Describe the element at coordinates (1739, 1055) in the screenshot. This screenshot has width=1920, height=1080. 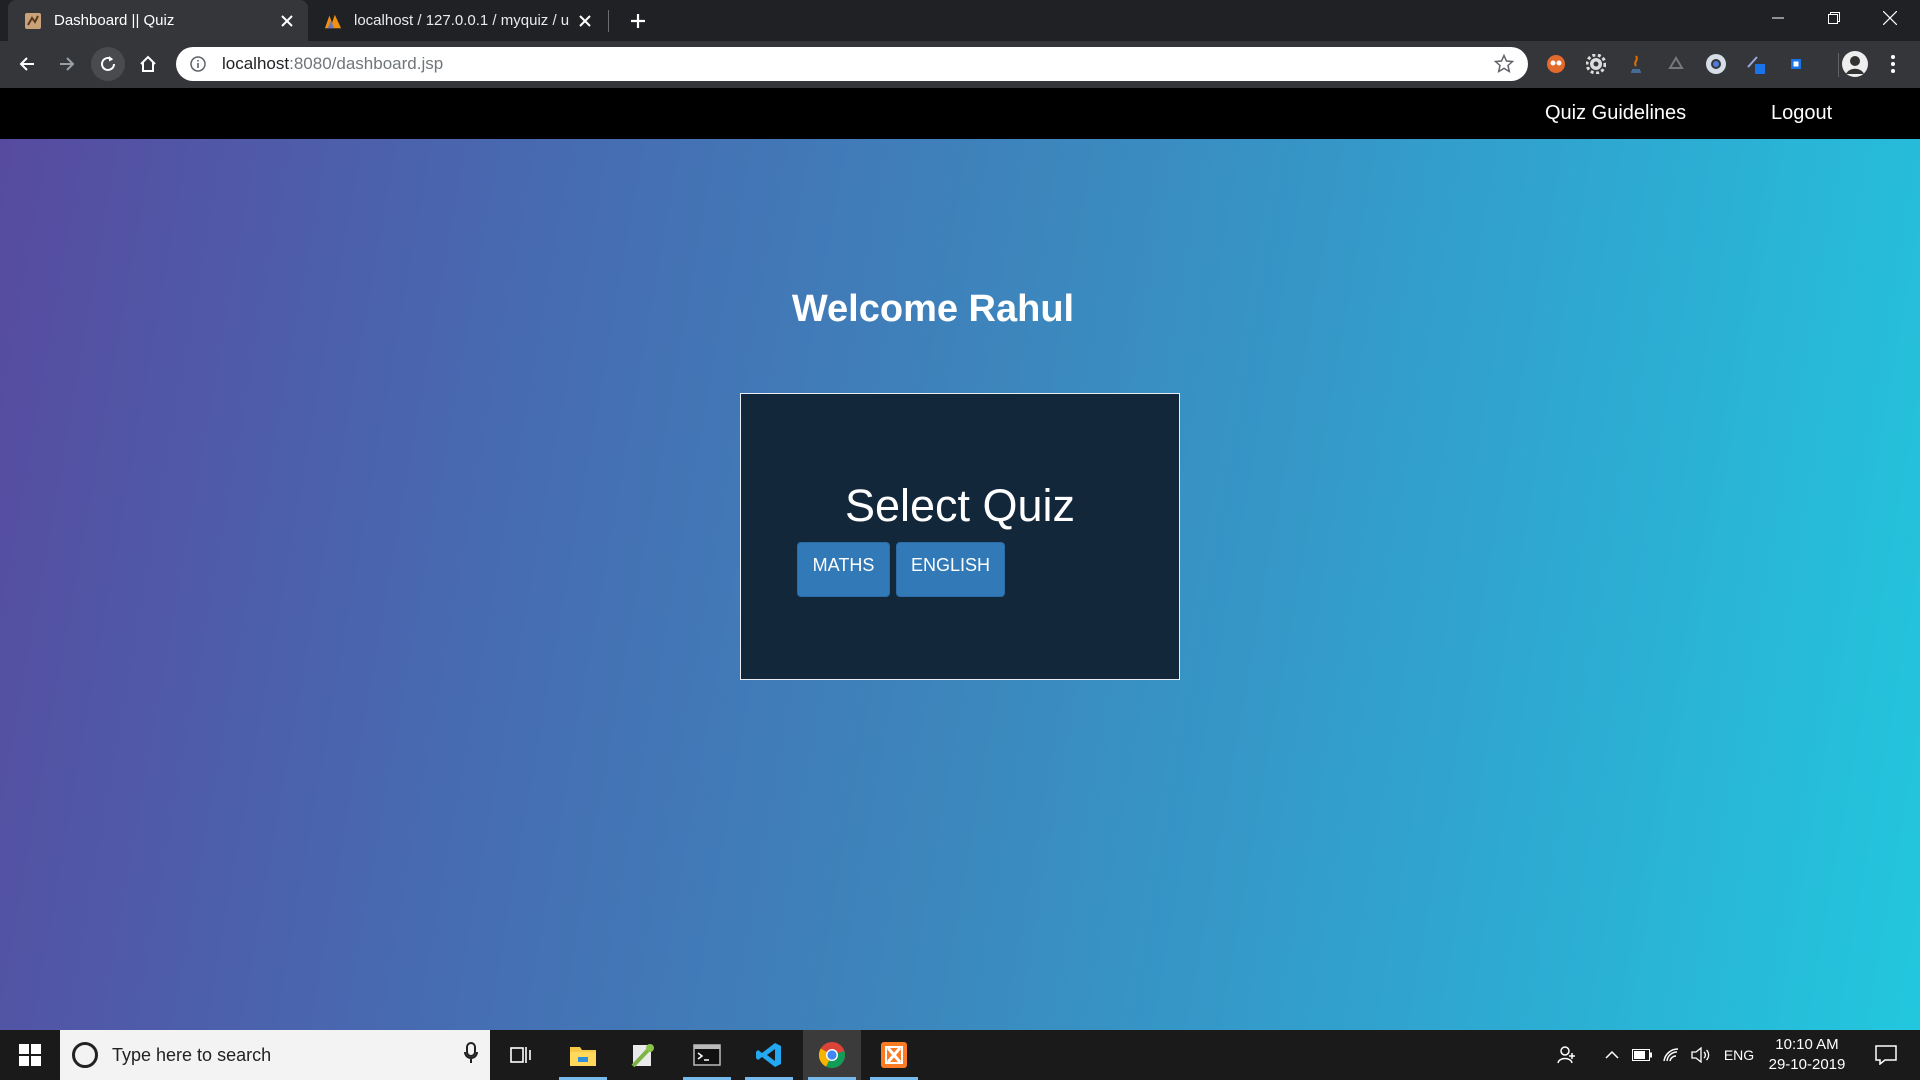
I see `language-indicator: ENG` at that location.